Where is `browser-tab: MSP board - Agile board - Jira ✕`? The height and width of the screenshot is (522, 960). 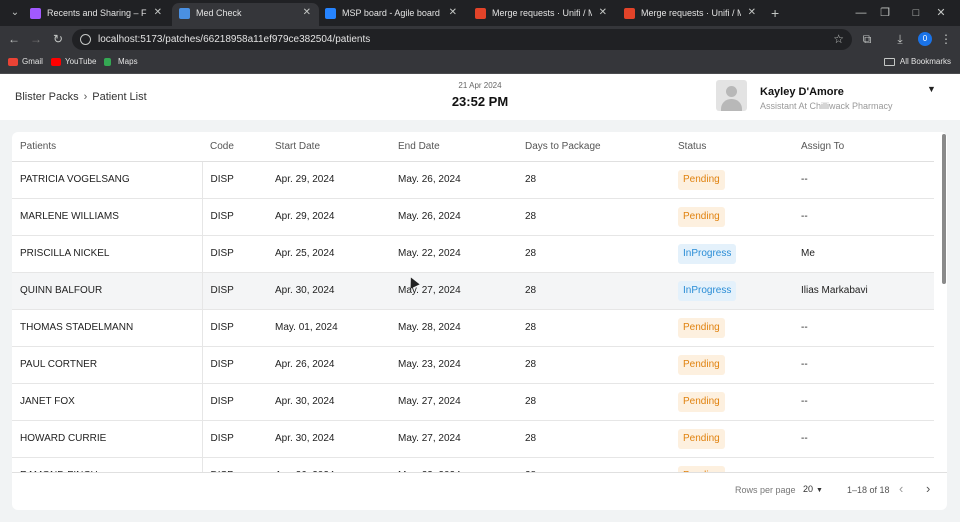
browser-tab: MSP board - Agile board - Jira ✕ is located at coordinates (391, 14).